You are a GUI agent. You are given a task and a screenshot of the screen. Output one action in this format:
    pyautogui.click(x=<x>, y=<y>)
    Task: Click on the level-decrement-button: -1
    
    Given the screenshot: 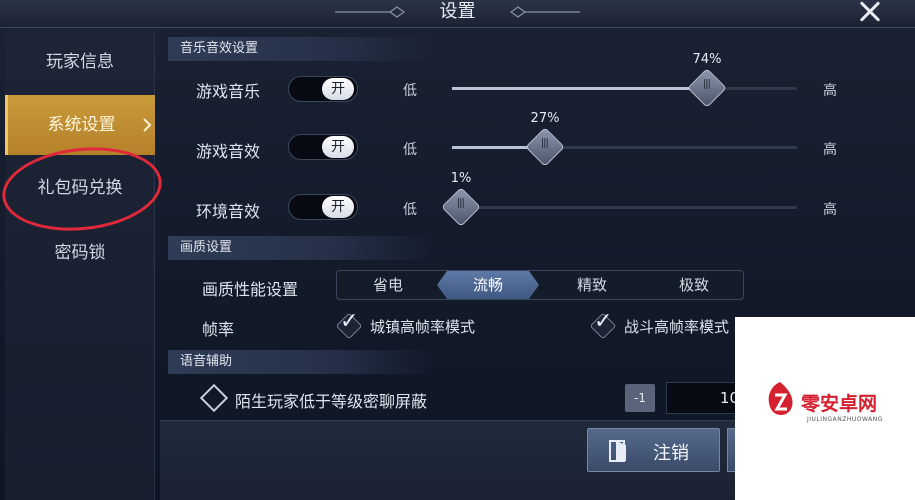 What is the action you would take?
    pyautogui.click(x=640, y=398)
    